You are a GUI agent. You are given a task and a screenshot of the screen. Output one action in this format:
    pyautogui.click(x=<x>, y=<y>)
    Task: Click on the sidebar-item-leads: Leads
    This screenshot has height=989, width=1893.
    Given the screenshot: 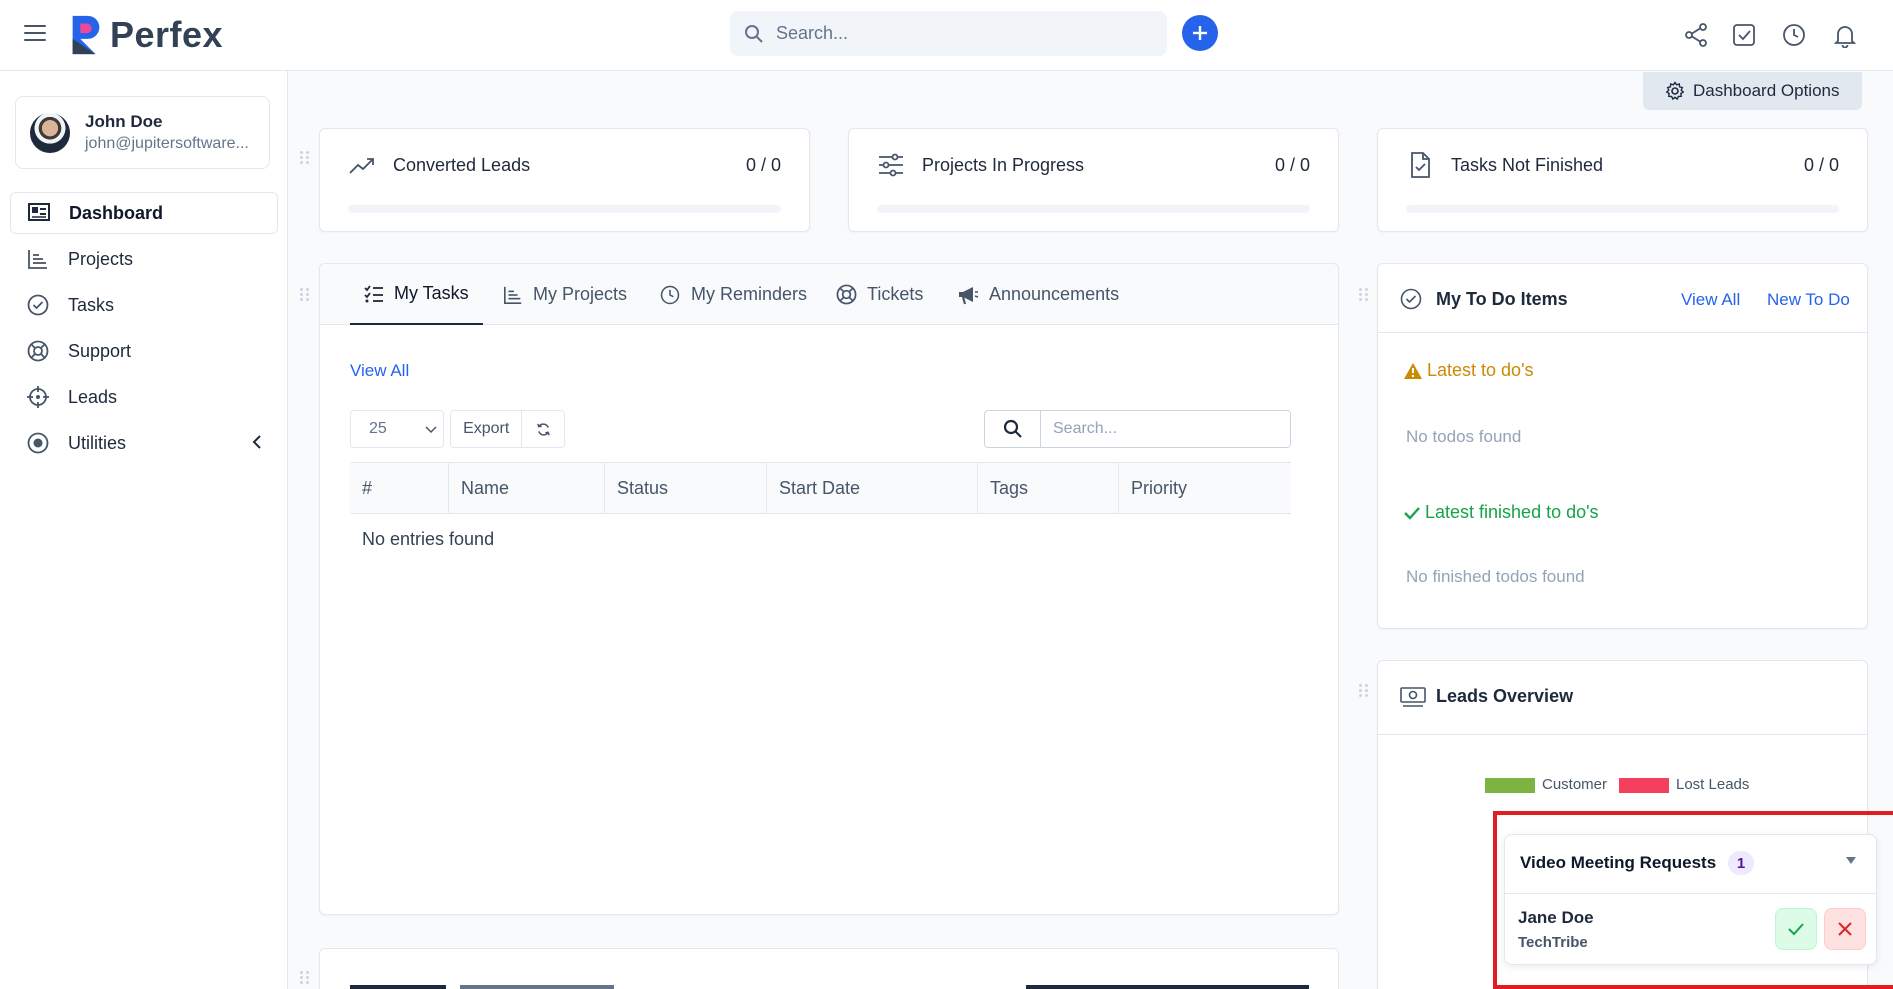 What is the action you would take?
    pyautogui.click(x=144, y=397)
    